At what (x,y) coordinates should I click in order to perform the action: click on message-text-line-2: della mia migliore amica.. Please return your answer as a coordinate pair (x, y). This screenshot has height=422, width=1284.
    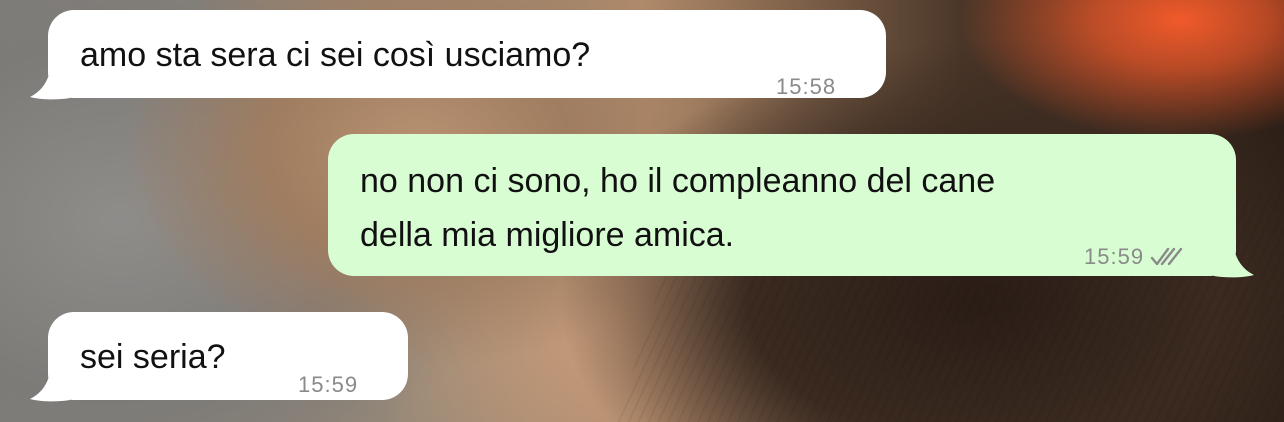
    Looking at the image, I should click on (547, 235).